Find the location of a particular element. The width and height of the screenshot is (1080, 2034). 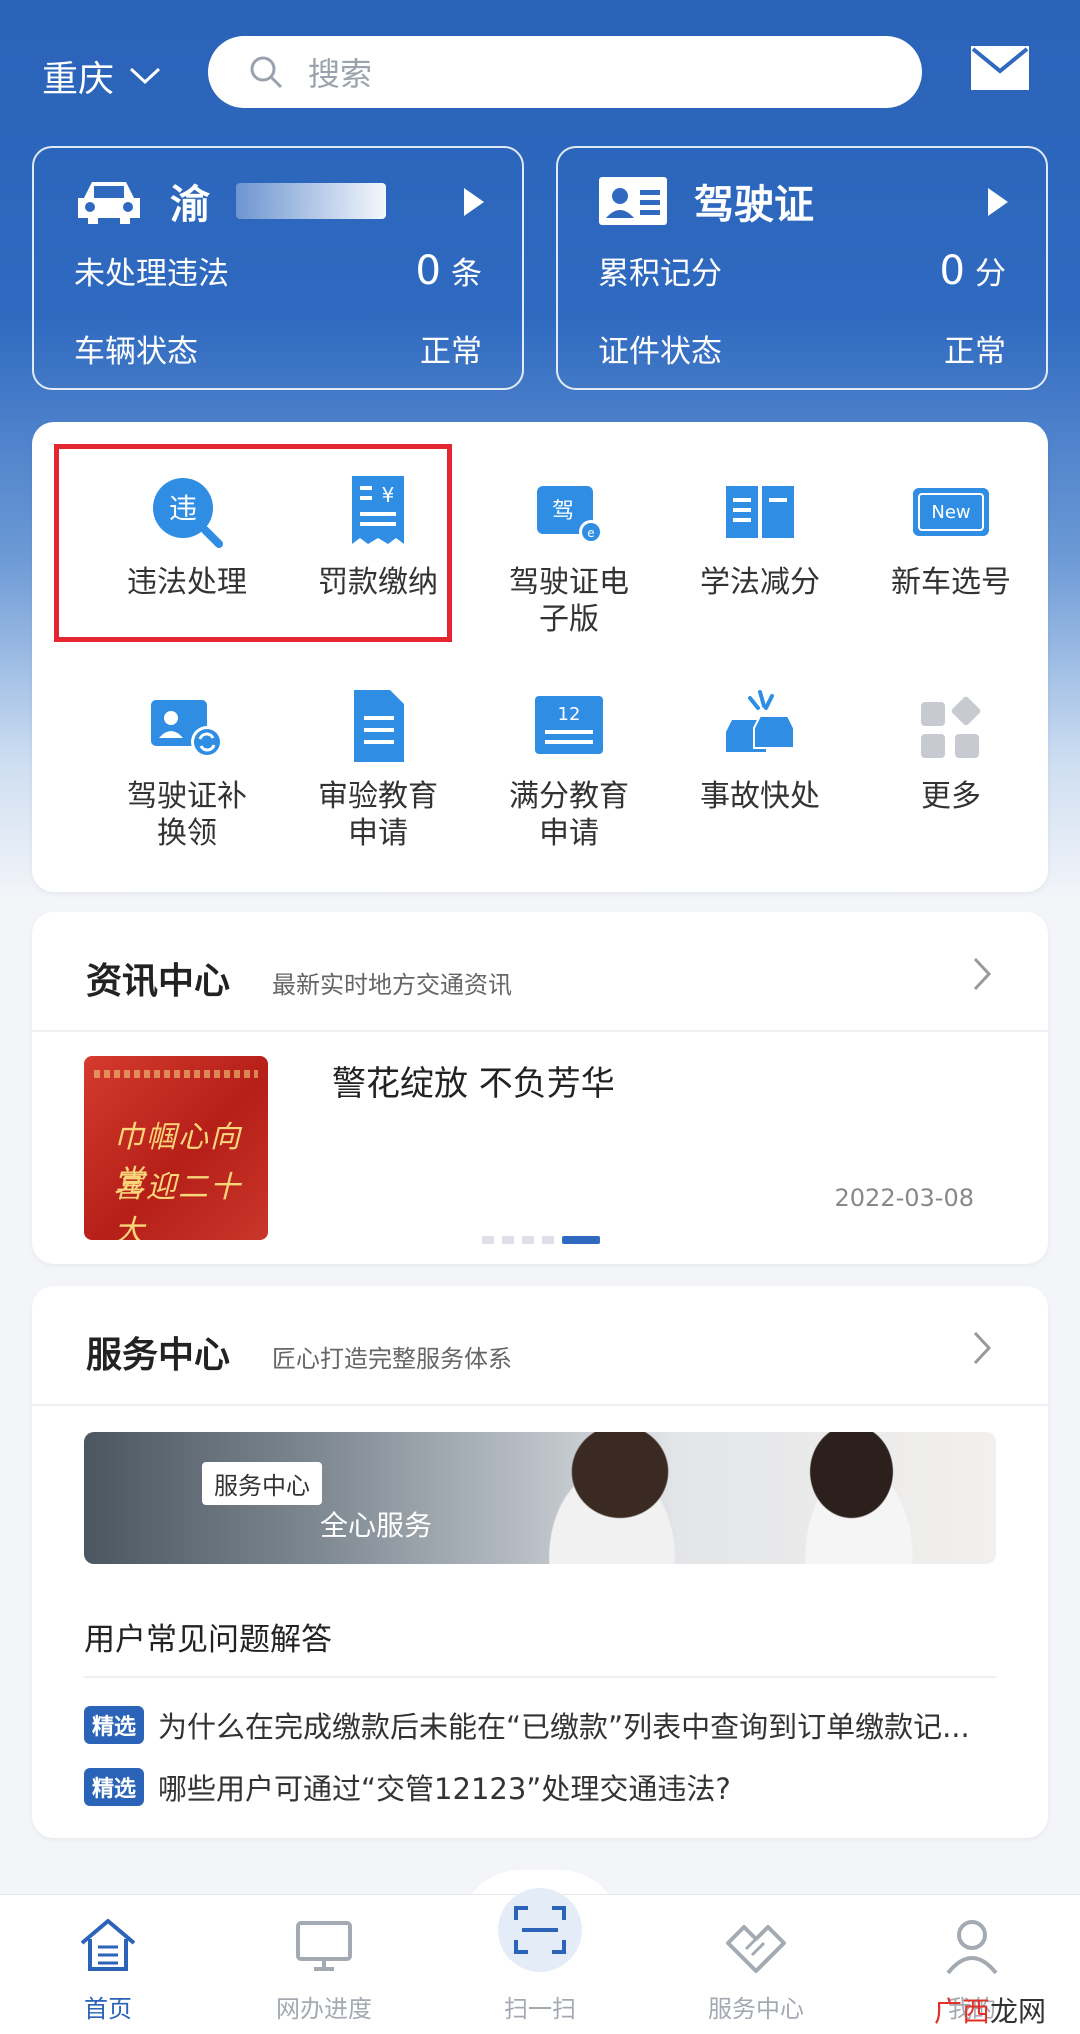

calendar-12-icon: 12 is located at coordinates (569, 725).